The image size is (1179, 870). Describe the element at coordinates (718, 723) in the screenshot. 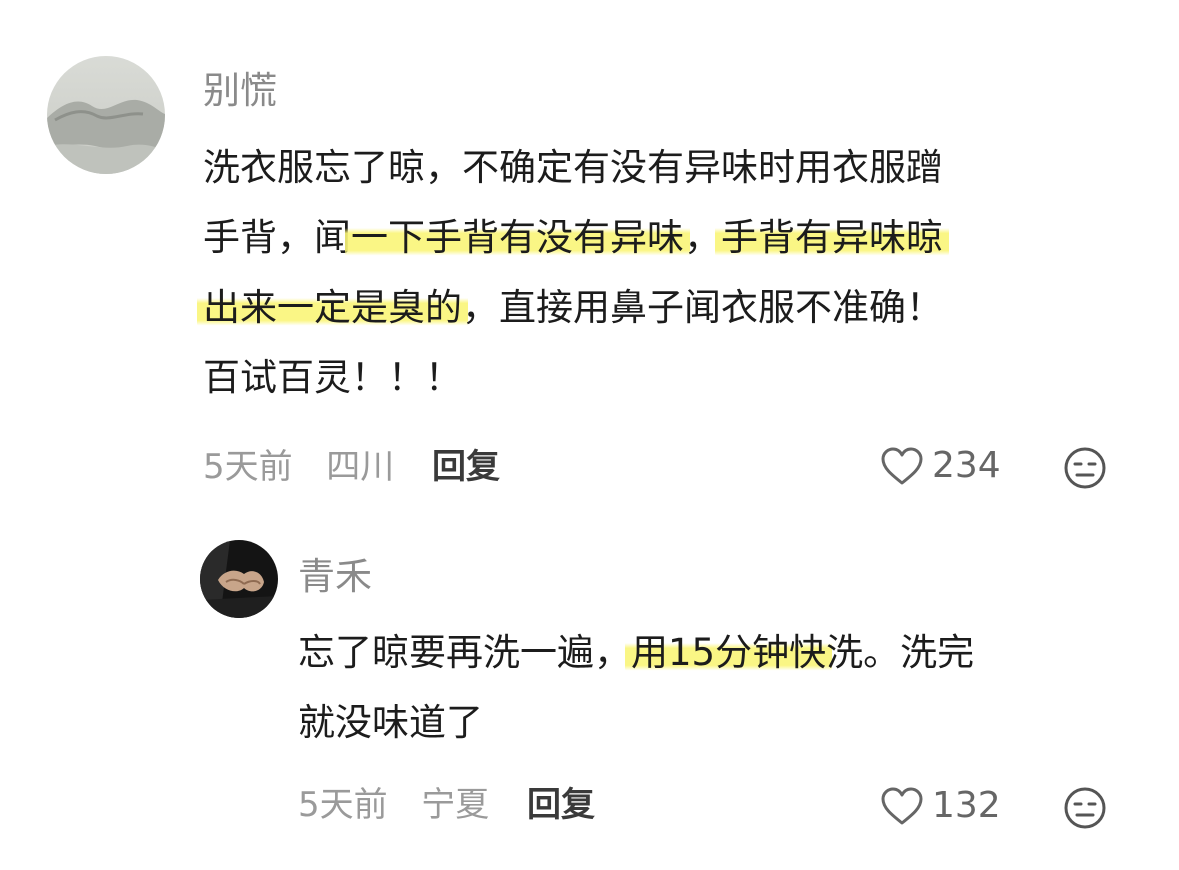

I see `comment-text-line: 就没味道了` at that location.